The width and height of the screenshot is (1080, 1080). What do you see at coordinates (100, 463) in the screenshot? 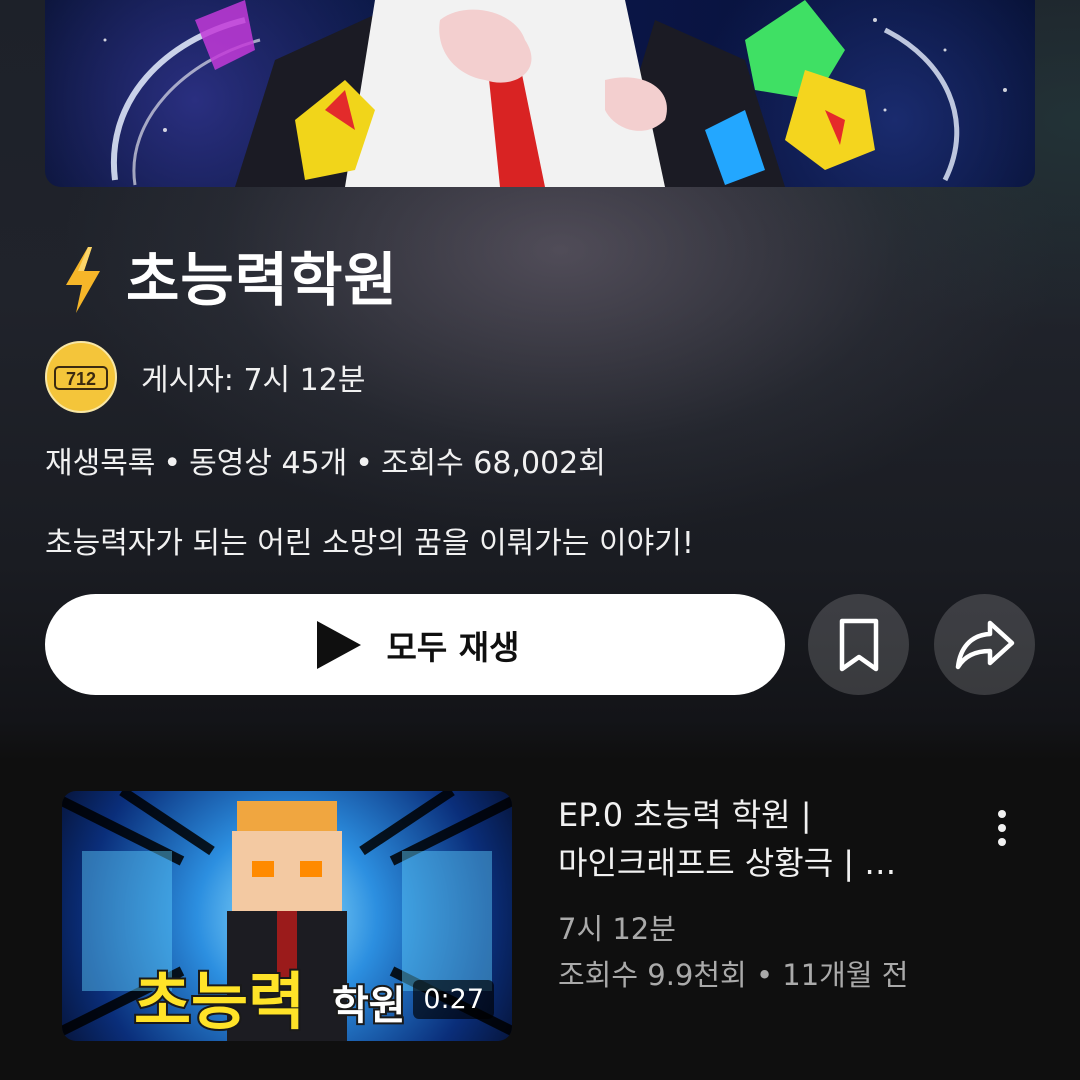
I see `playlist-type: 재생목록` at bounding box center [100, 463].